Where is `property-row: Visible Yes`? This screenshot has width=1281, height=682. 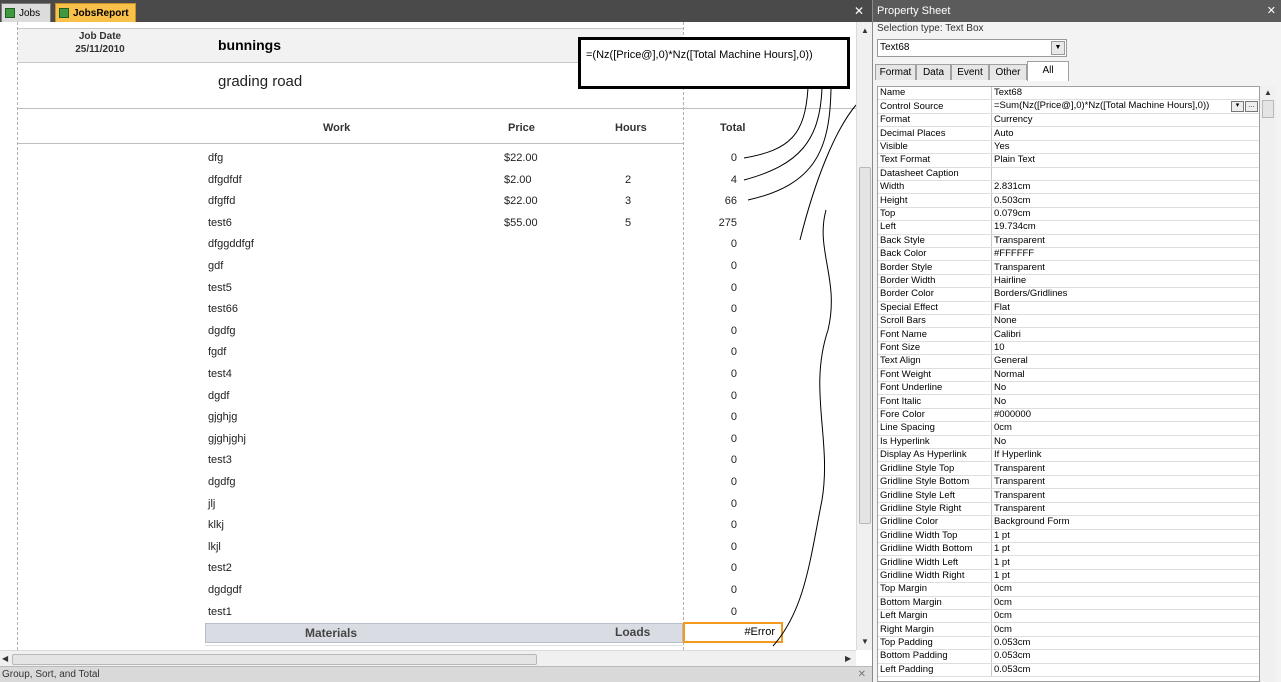
property-row: Visible Yes is located at coordinates (1068, 147).